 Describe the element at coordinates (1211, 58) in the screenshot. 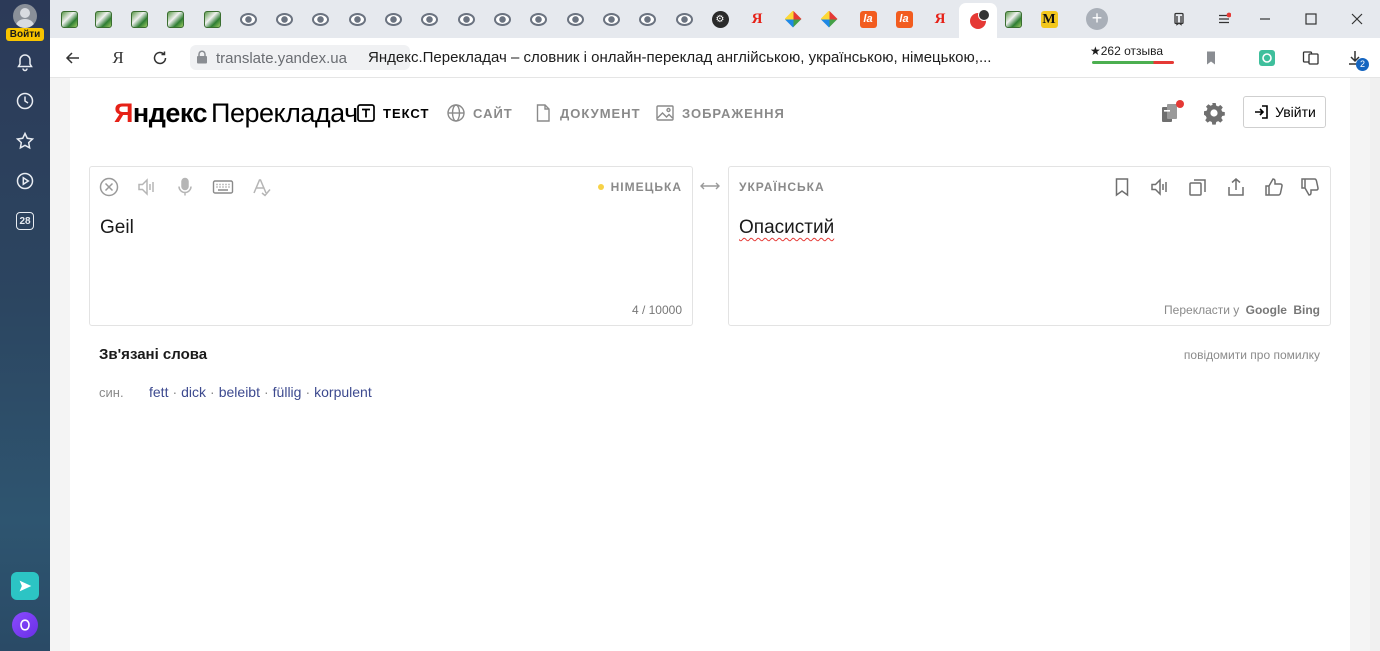

I see `bookmark-icon` at that location.